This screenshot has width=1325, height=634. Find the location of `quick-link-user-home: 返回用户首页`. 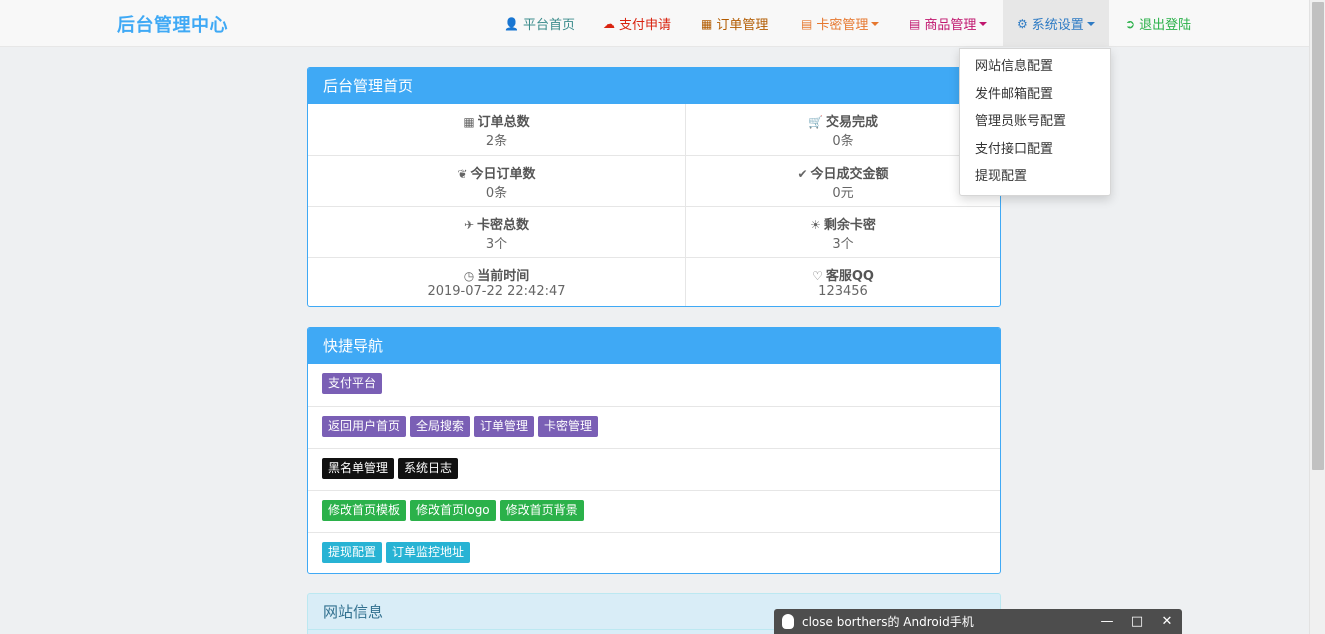

quick-link-user-home: 返回用户首页 is located at coordinates (364, 426).